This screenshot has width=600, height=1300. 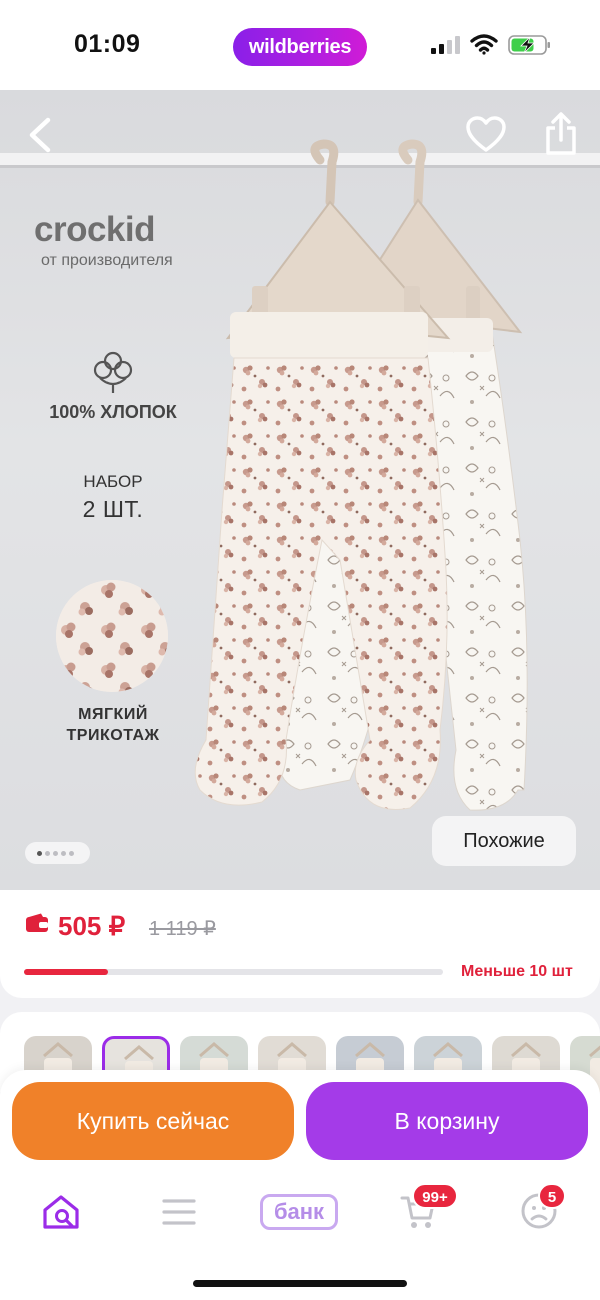 I want to click on feature-fabric-line-2: ТРИКОТАЖ, so click(x=113, y=735).